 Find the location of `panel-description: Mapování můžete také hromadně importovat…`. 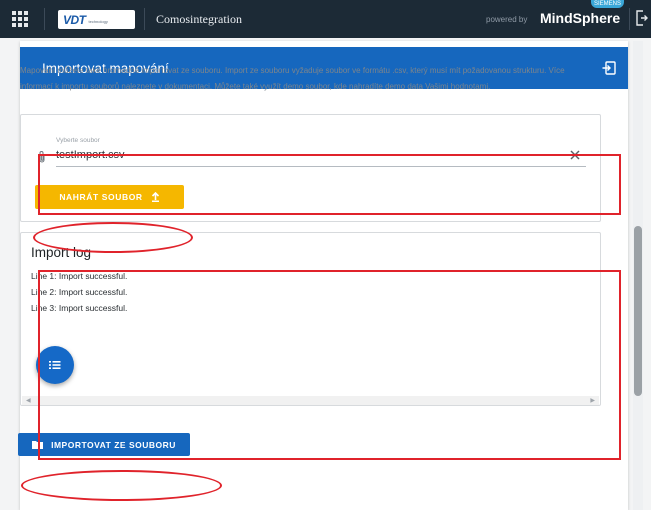

panel-description: Mapování můžete také hromadně importovat… is located at coordinates (292, 78).